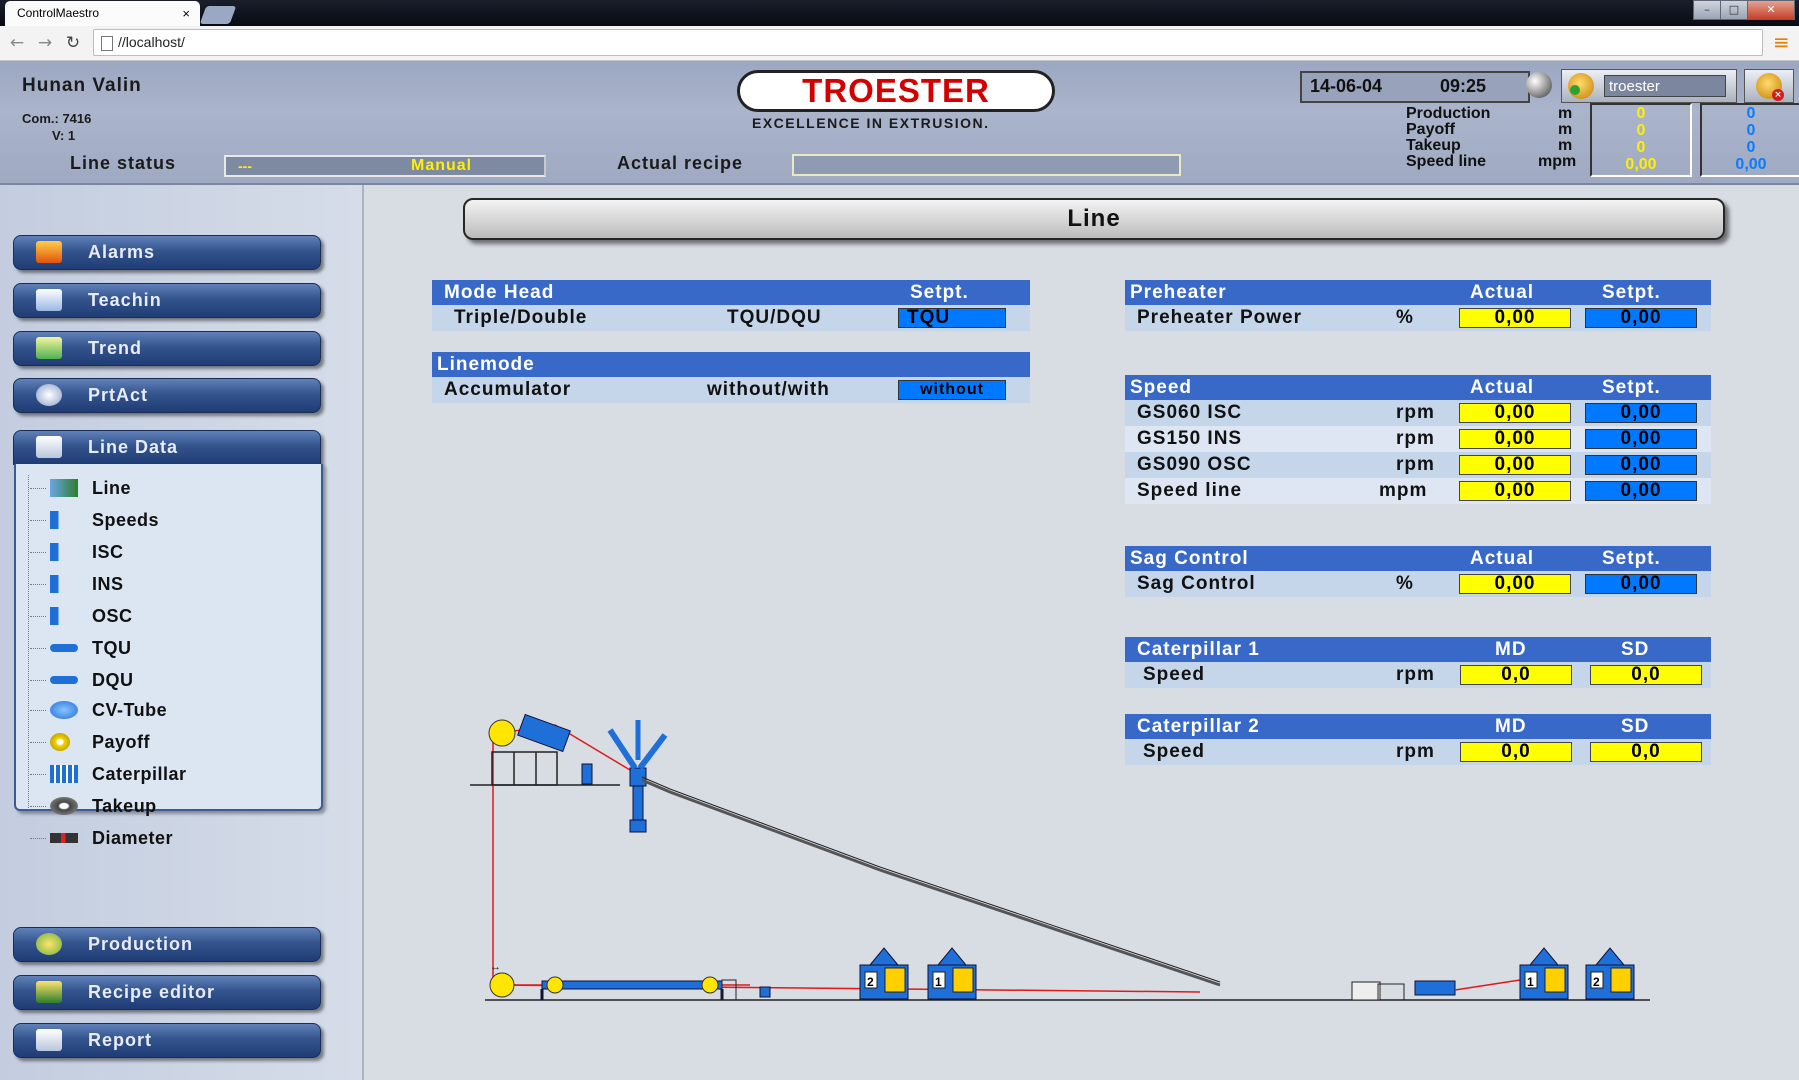 The height and width of the screenshot is (1080, 1799). I want to click on stats-column-2: 0 0 0 0,00, so click(1749, 140).